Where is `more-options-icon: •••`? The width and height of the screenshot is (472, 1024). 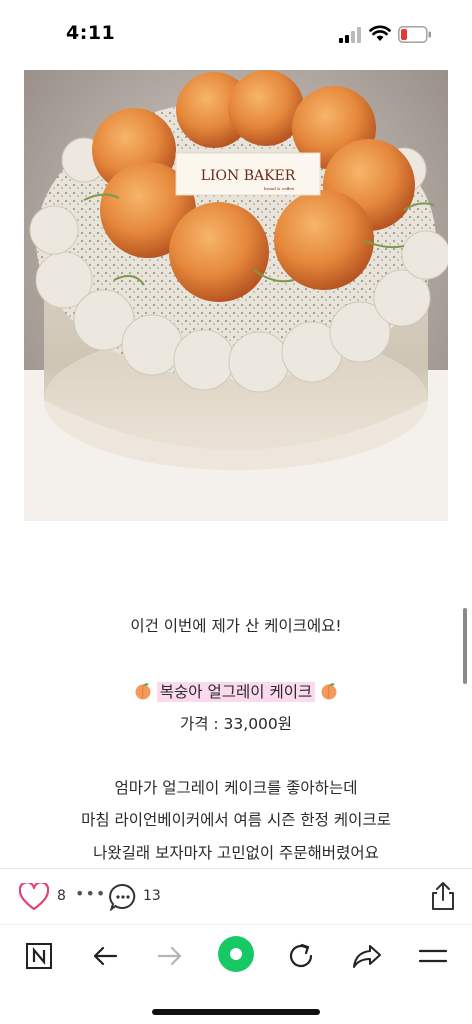 more-options-icon: ••• is located at coordinates (90, 893).